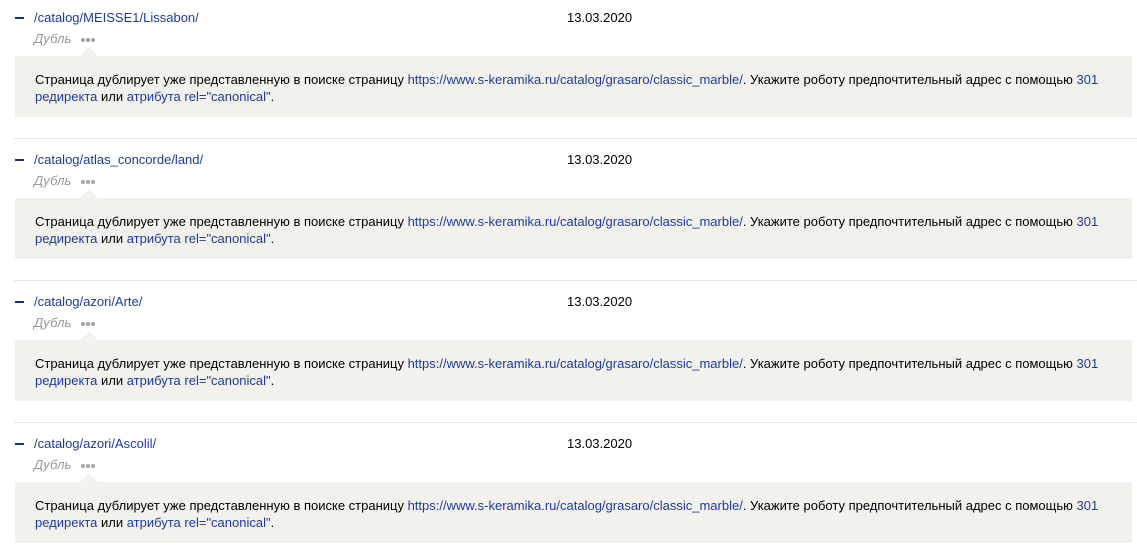 This screenshot has height=555, width=1137. Describe the element at coordinates (118, 160) in the screenshot. I see `page-url-link: /catalog/atlas_concorde/land/` at that location.